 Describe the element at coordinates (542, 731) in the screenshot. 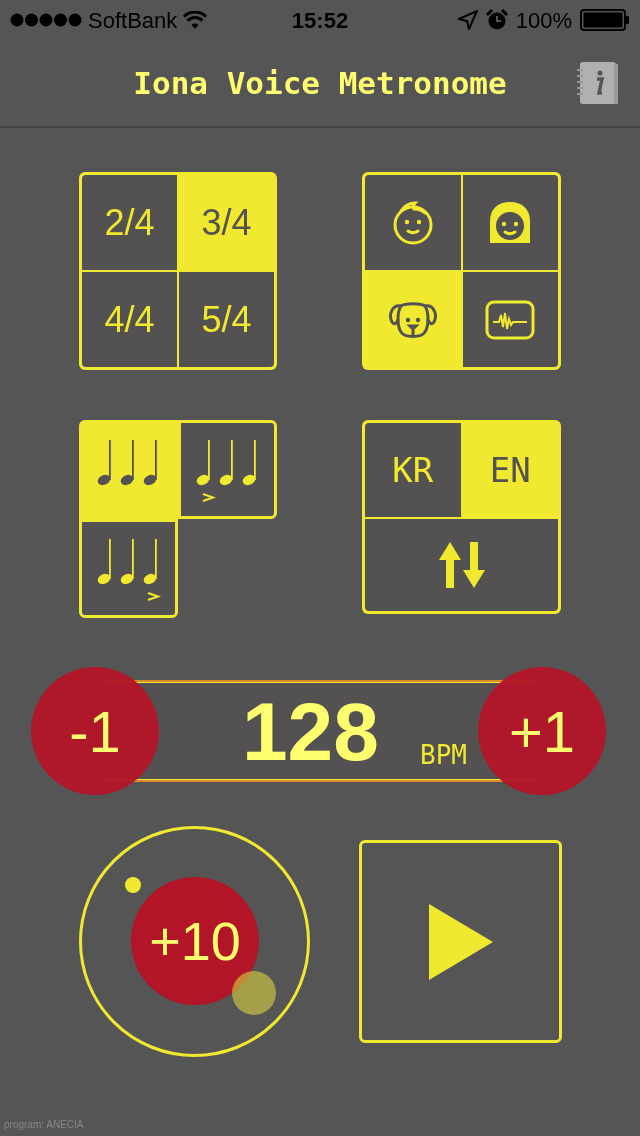

I see `plus-one-button: +1` at that location.